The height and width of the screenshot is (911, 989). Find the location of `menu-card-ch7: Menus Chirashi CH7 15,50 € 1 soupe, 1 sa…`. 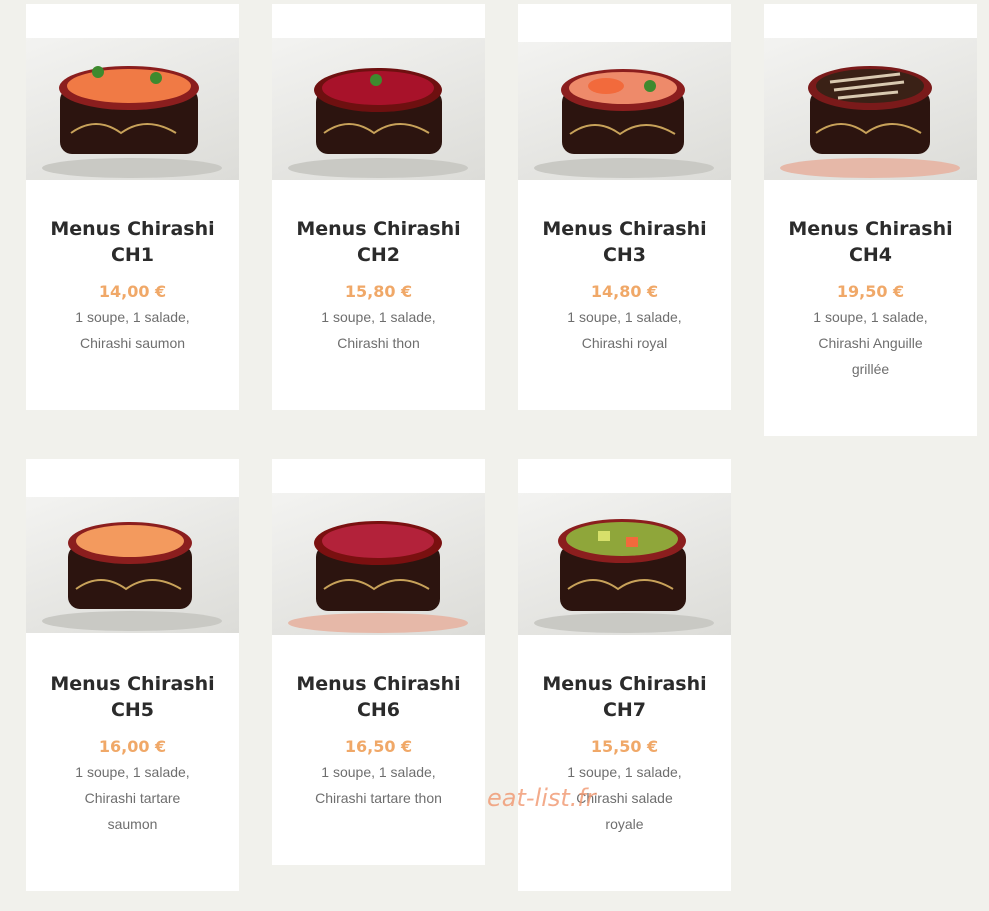

menu-card-ch7: Menus Chirashi CH7 15,50 € 1 soupe, 1 sa… is located at coordinates (624, 675).